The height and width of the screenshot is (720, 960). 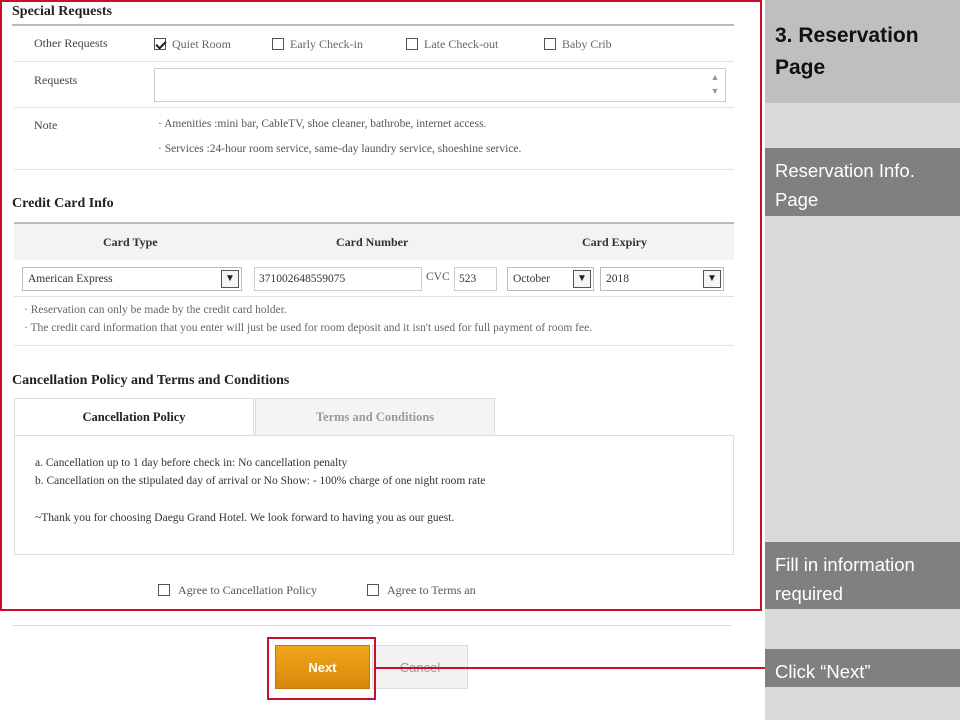 I want to click on page-name-box: Reservation Info. Page, so click(x=862, y=182).